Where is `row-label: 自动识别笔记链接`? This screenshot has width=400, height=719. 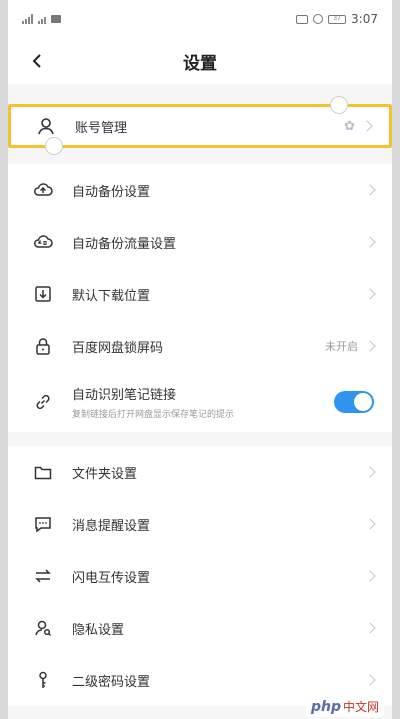 row-label: 自动识别笔记链接 is located at coordinates (124, 395).